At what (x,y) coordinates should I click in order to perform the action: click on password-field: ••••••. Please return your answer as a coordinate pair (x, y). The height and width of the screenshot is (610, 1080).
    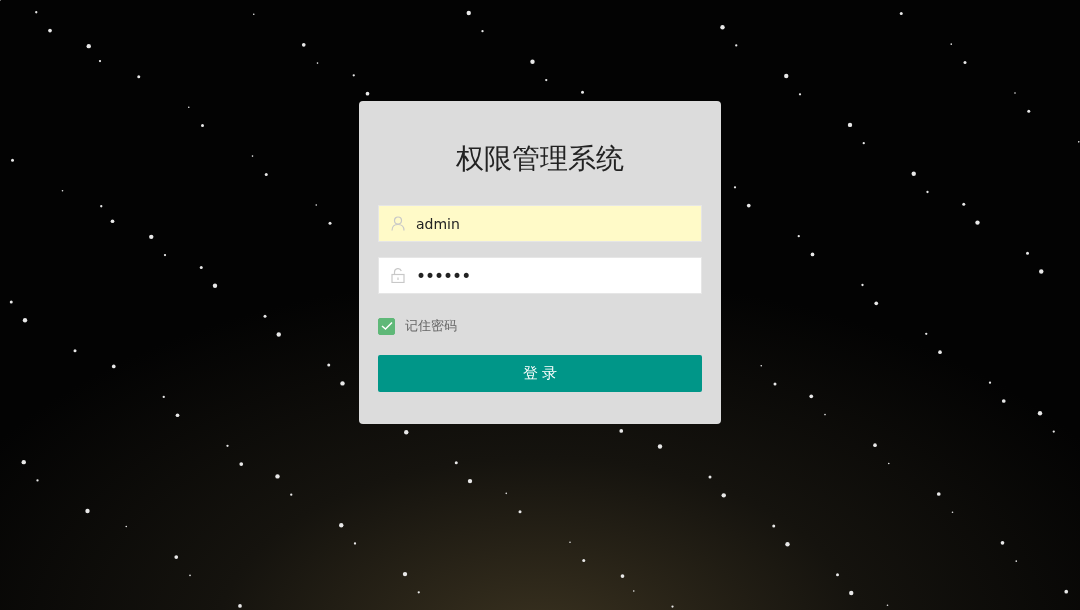
    Looking at the image, I should click on (540, 275).